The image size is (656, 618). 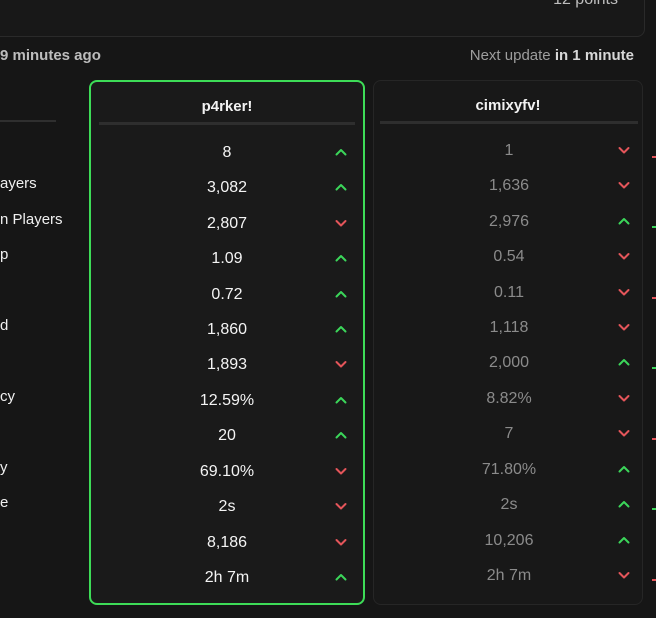 I want to click on stat-value: 0.54, so click(x=509, y=256).